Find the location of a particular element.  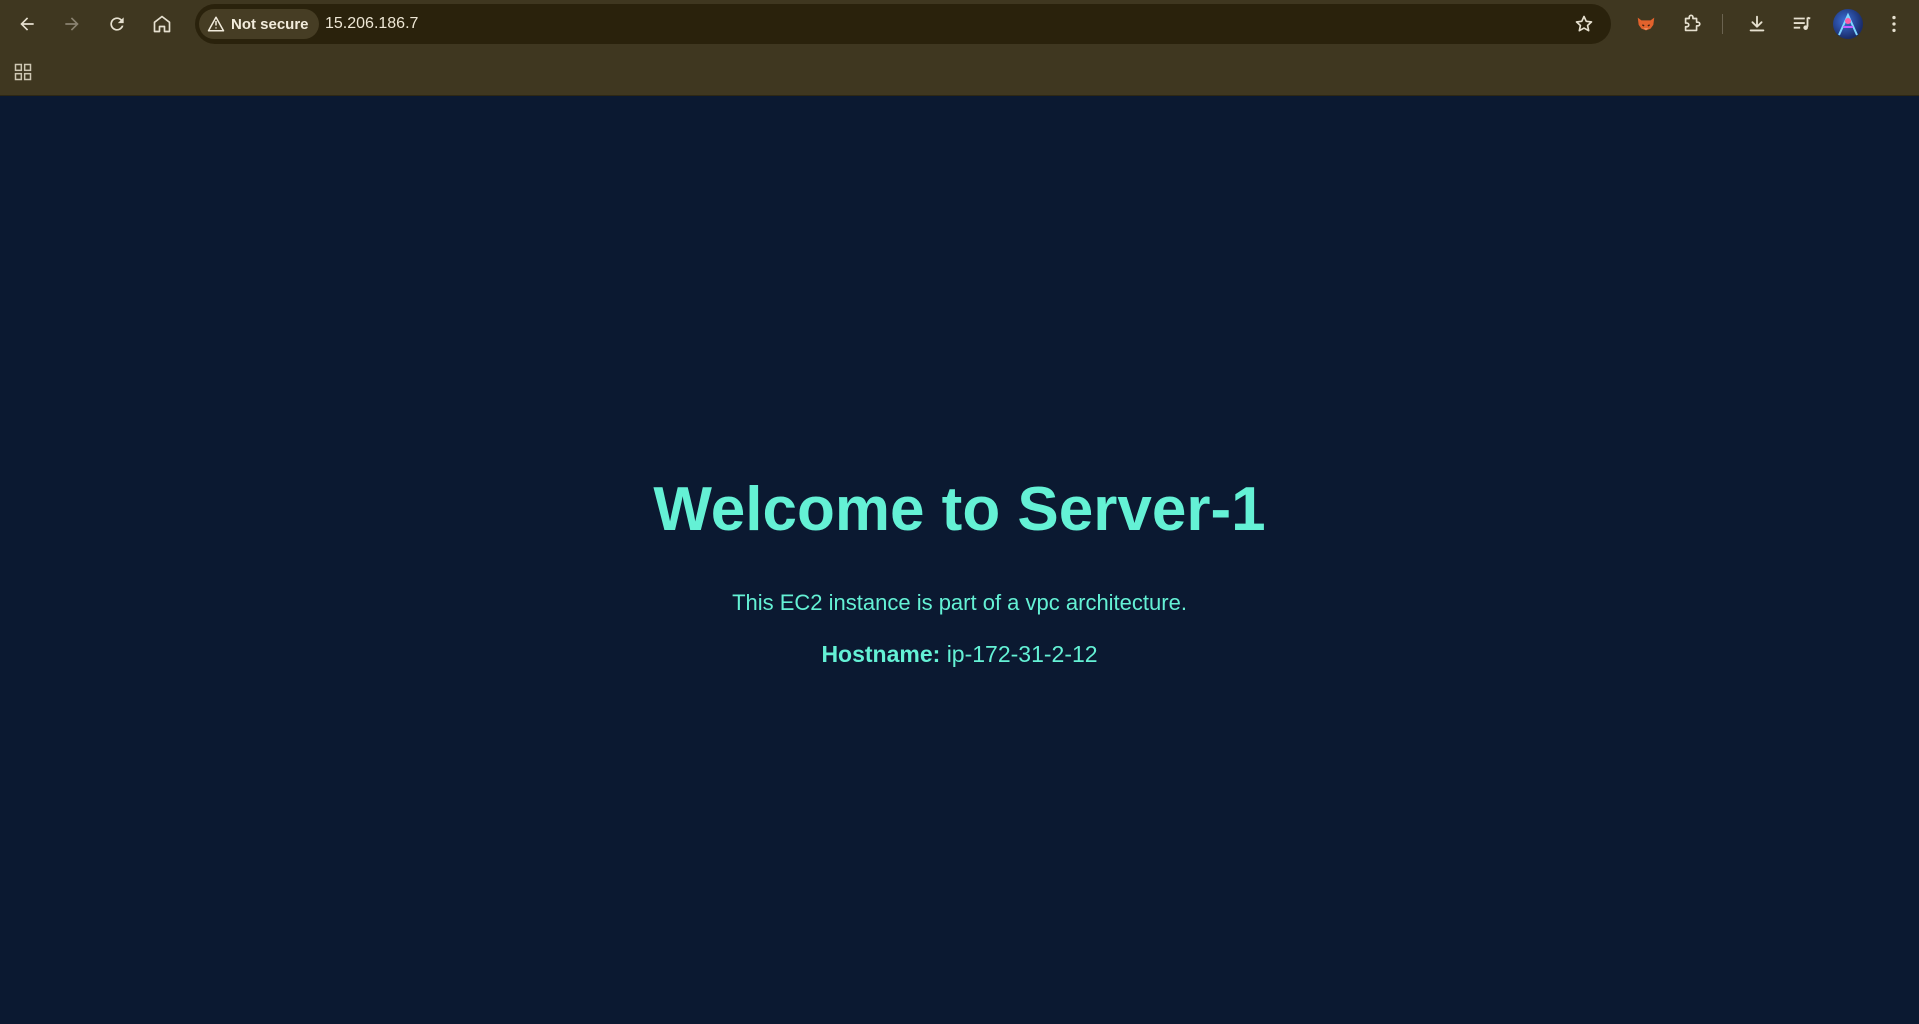

bookmark-star-button is located at coordinates (1584, 24).